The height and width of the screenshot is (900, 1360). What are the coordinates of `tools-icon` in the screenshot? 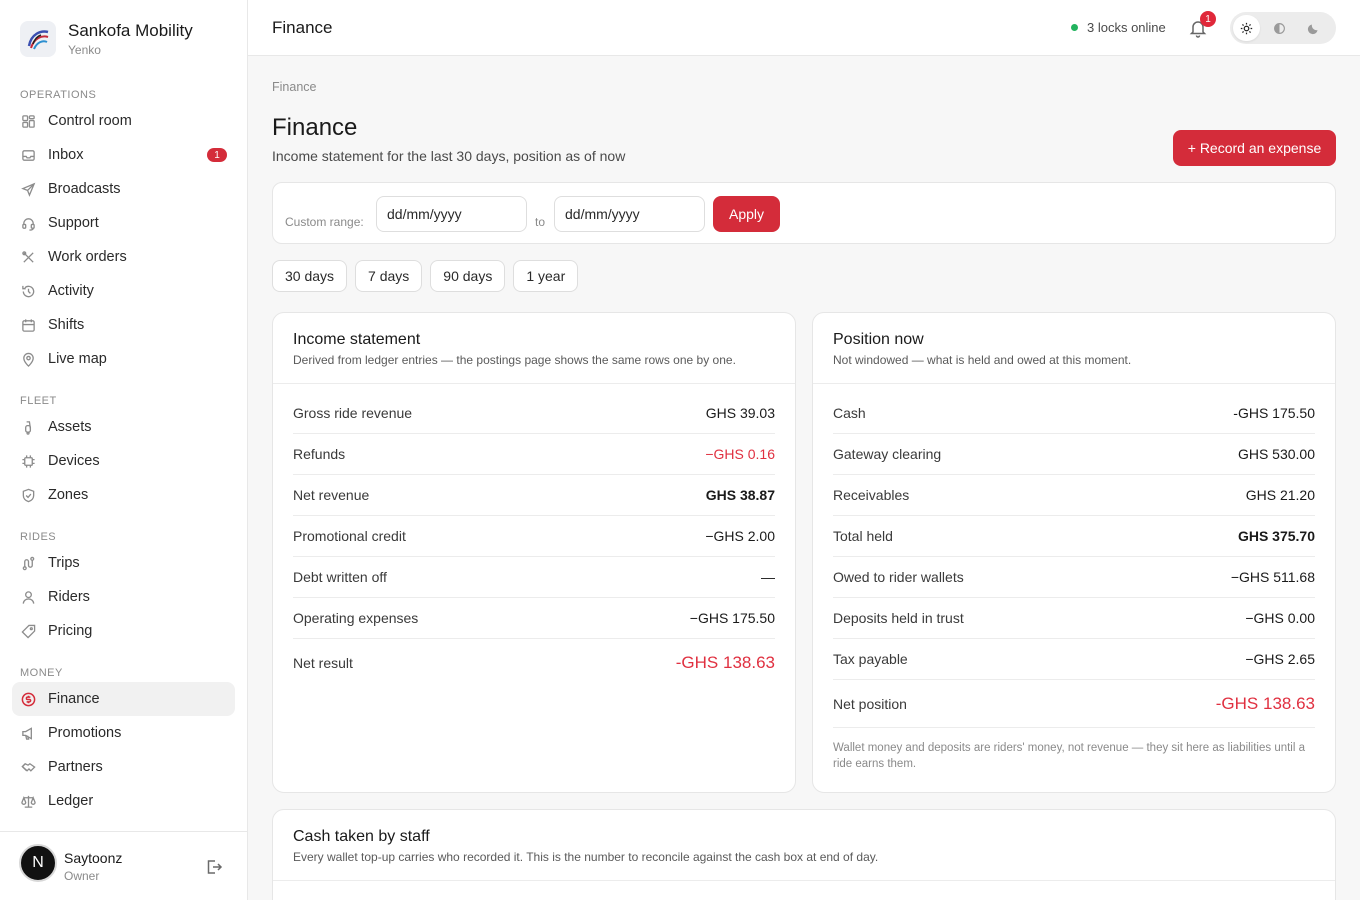 It's located at (28, 257).